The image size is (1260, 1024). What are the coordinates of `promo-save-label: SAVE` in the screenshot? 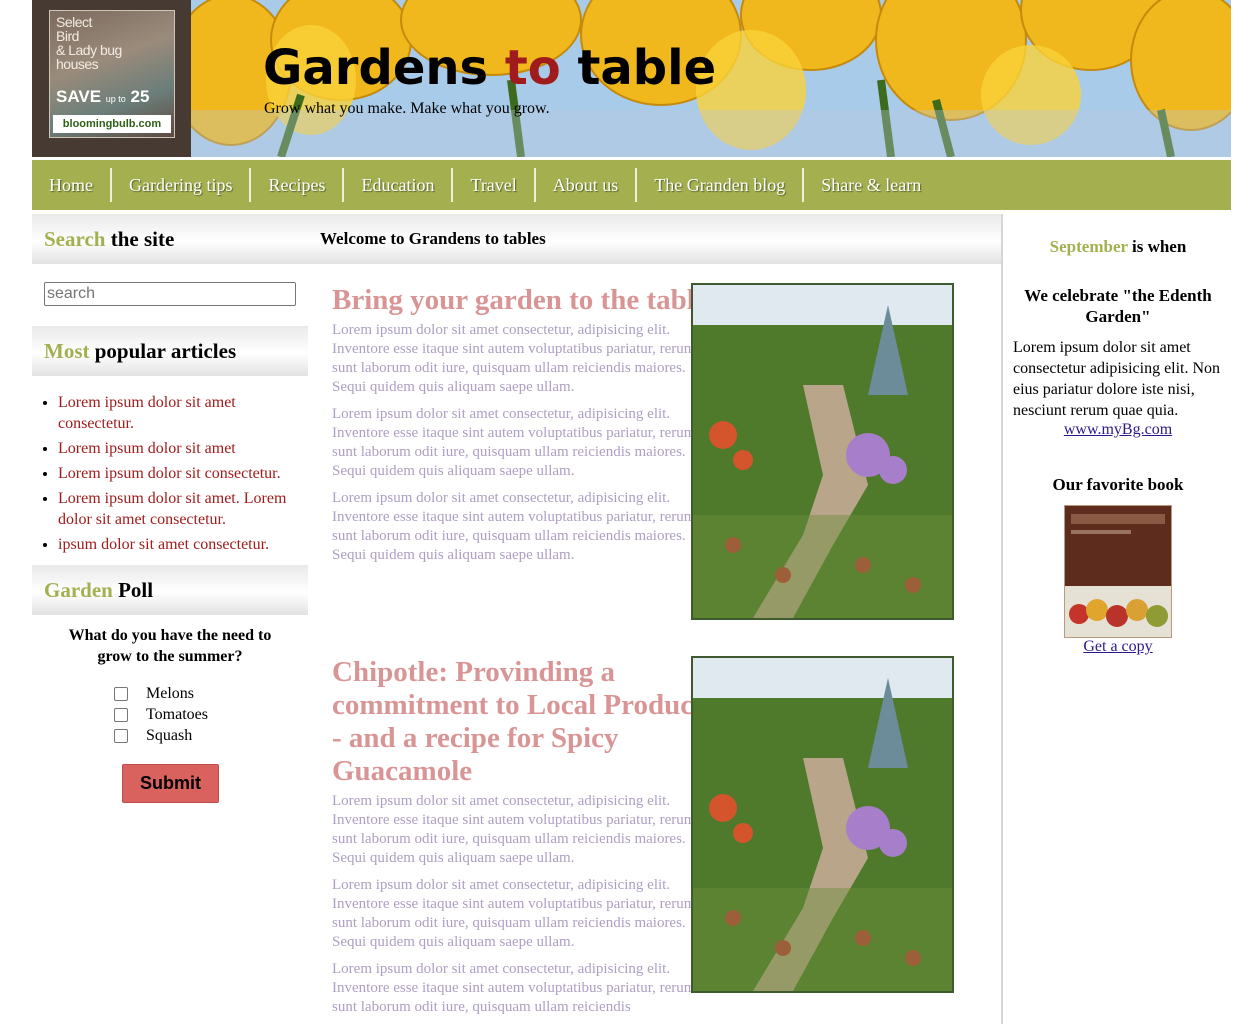 It's located at (79, 96).